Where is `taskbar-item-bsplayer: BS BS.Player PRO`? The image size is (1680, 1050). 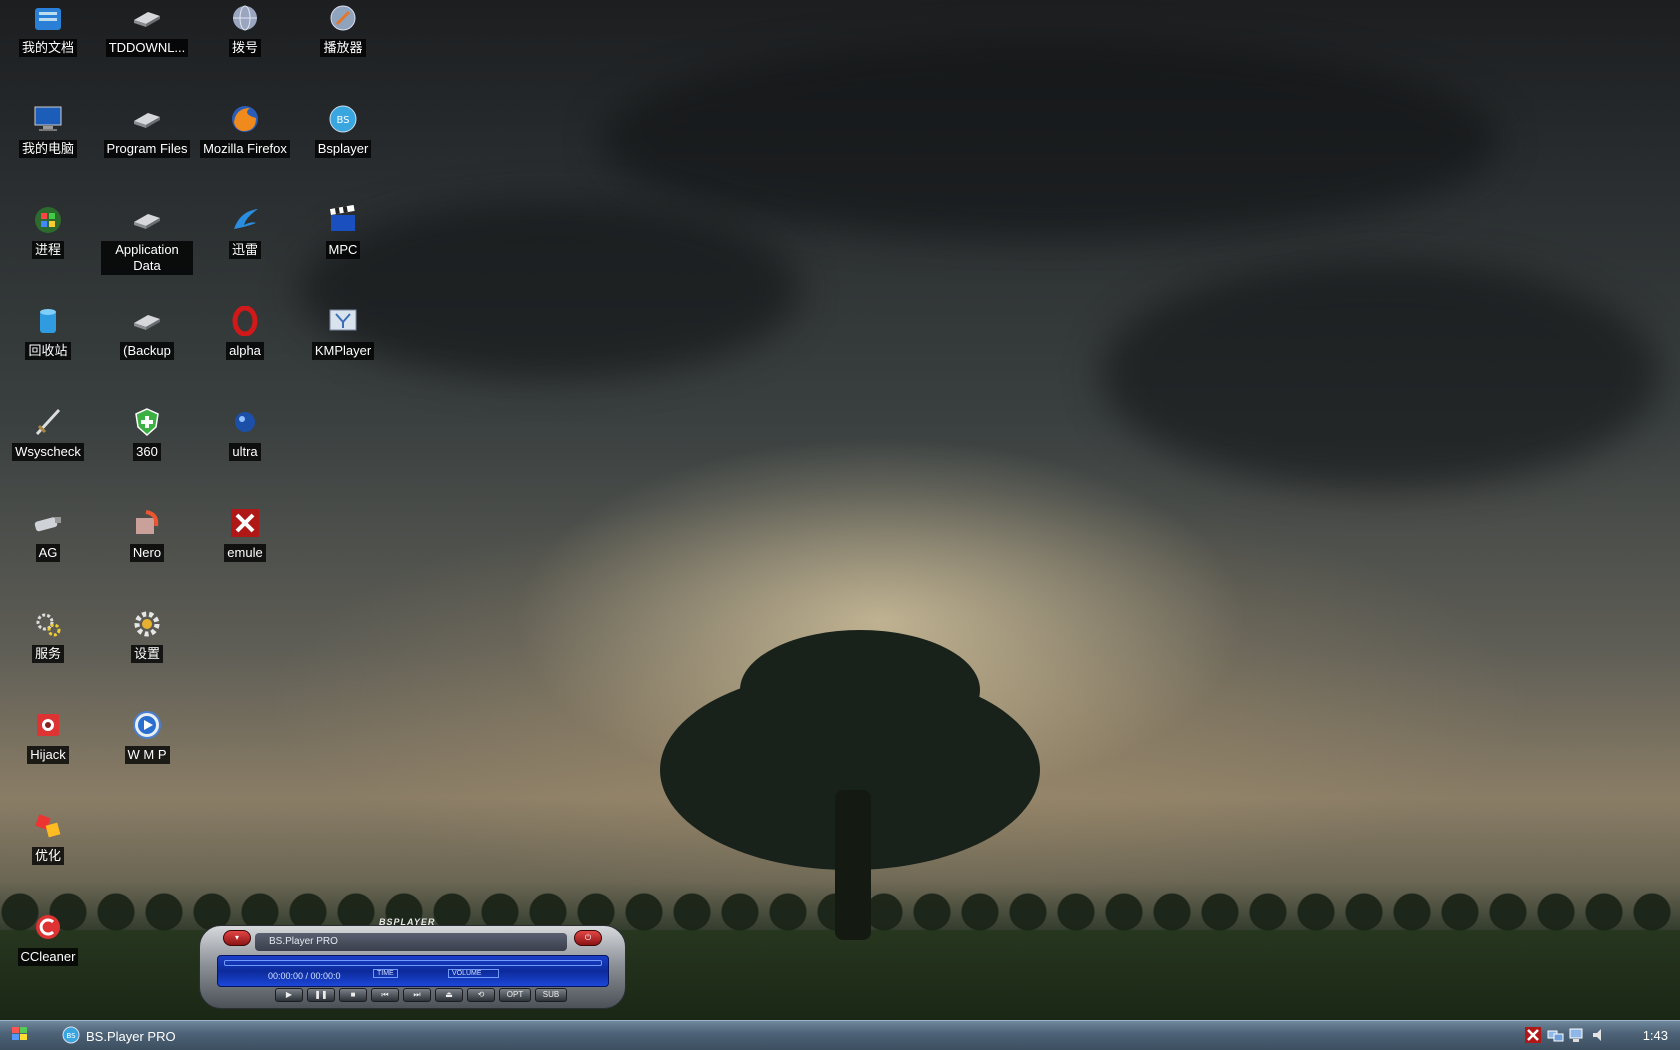 taskbar-item-bsplayer: BS BS.Player PRO is located at coordinates (119, 1036).